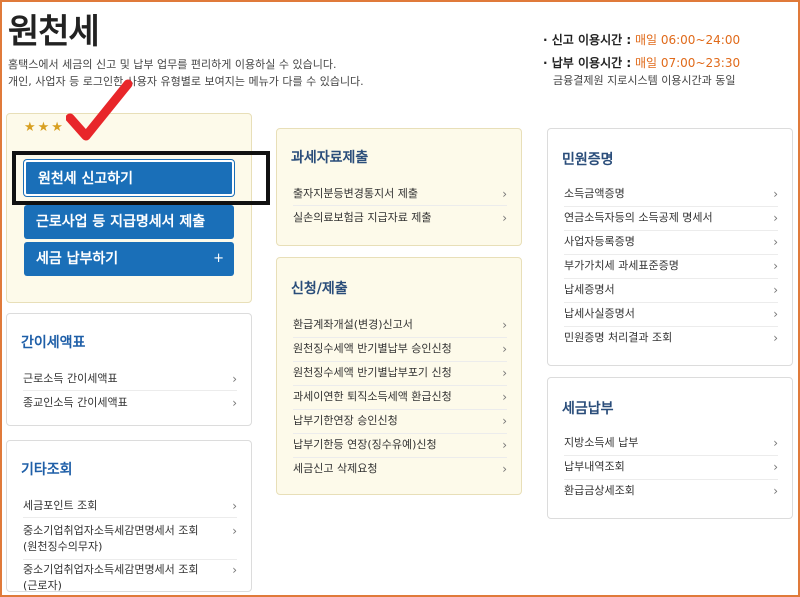 The height and width of the screenshot is (597, 800). I want to click on section-title: 신청/제출, so click(319, 289).